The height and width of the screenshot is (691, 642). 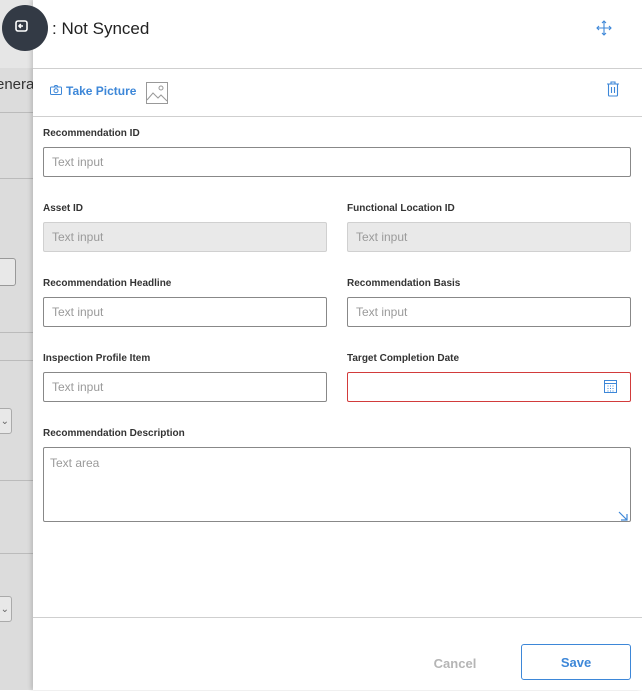 I want to click on target-completion-date-label: Target Completion Date, so click(x=403, y=358).